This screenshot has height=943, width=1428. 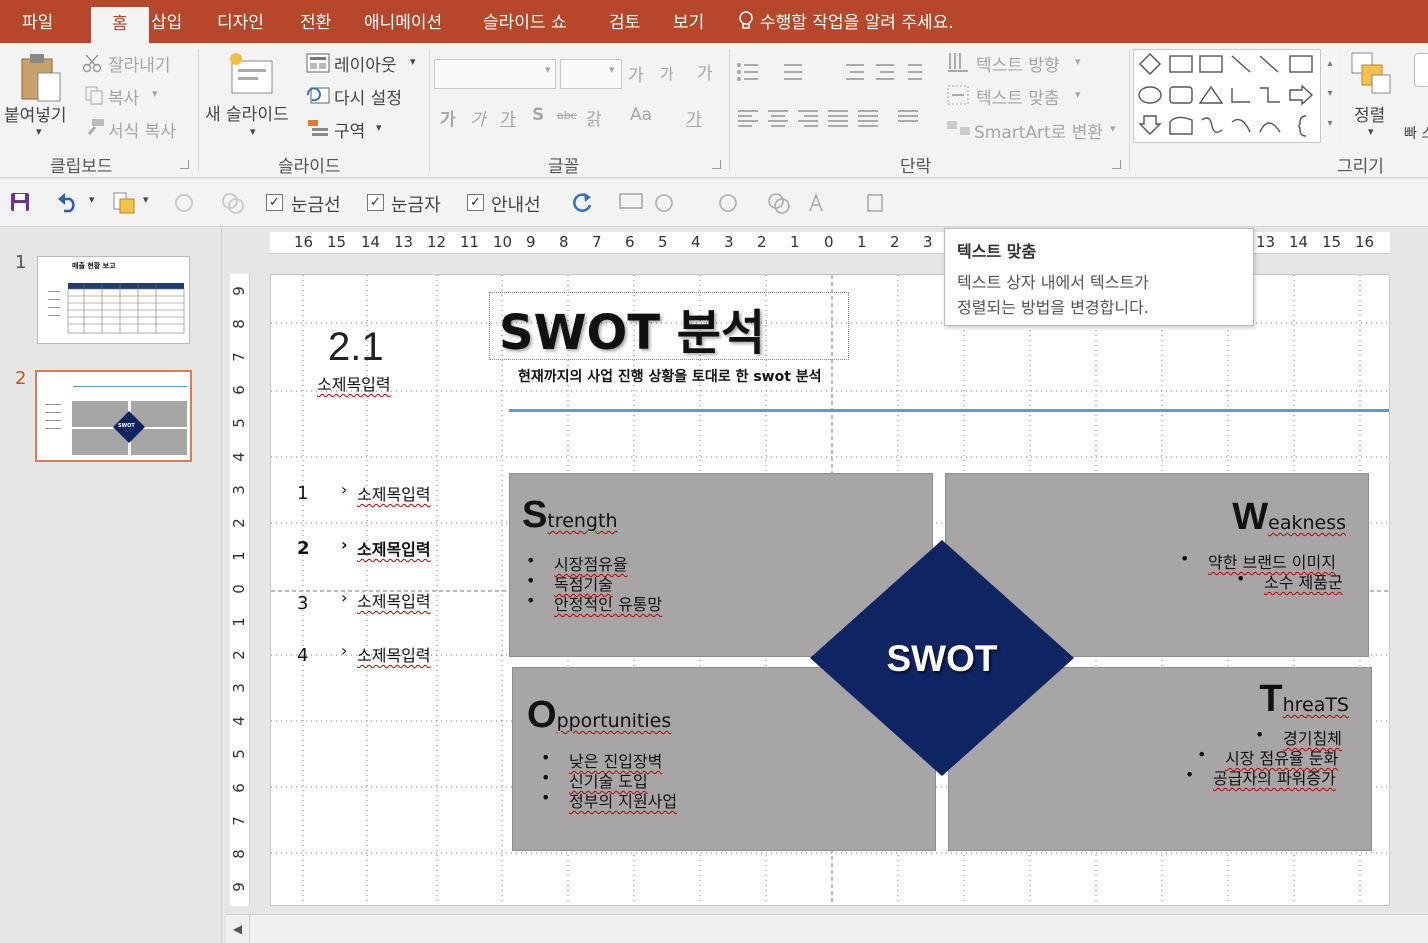 What do you see at coordinates (714, 203) in the screenshot?
I see `quick-access-toolbar: ▾ ▾ ✓ 눈금선 ✓ 눈금자 ✓ 안내선` at bounding box center [714, 203].